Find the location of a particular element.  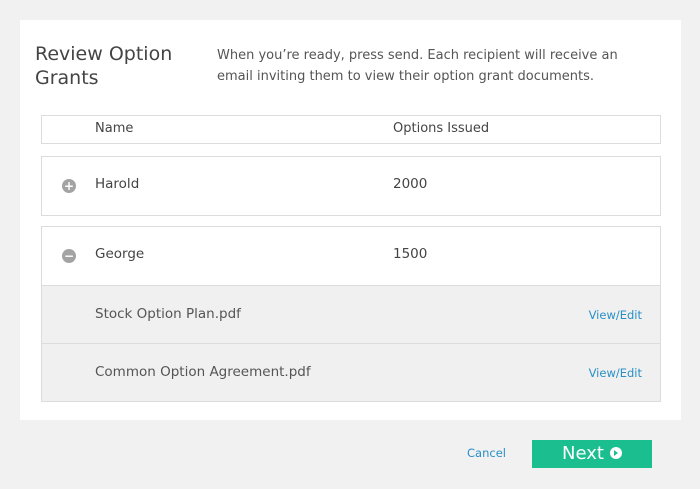

recipient-row: + Harold 2000 is located at coordinates (351, 186).